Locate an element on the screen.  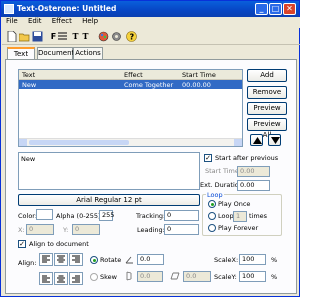
scroll-right-icon is located at coordinates (238, 142).